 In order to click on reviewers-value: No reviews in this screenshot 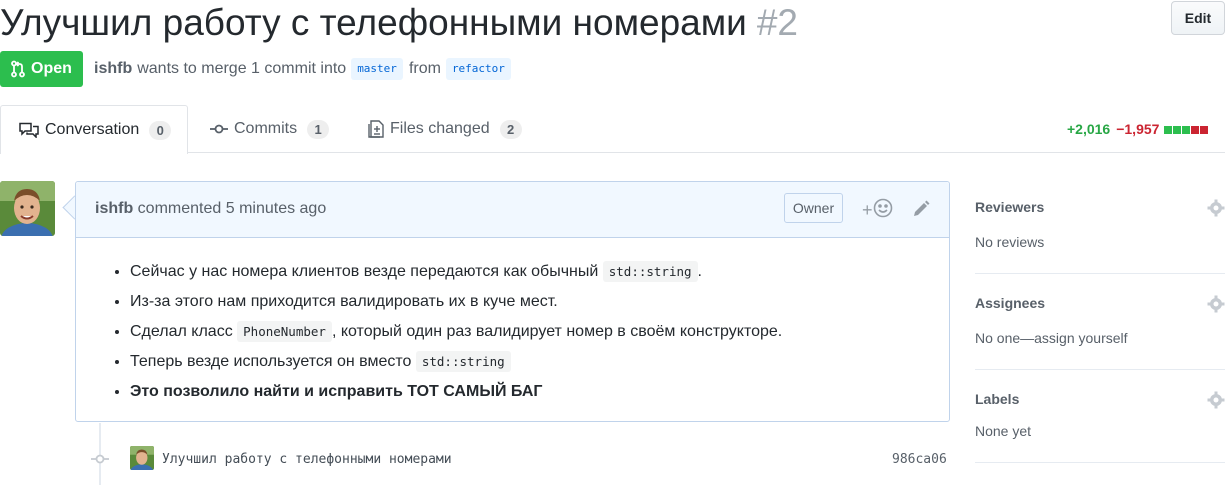, I will do `click(1010, 242)`.